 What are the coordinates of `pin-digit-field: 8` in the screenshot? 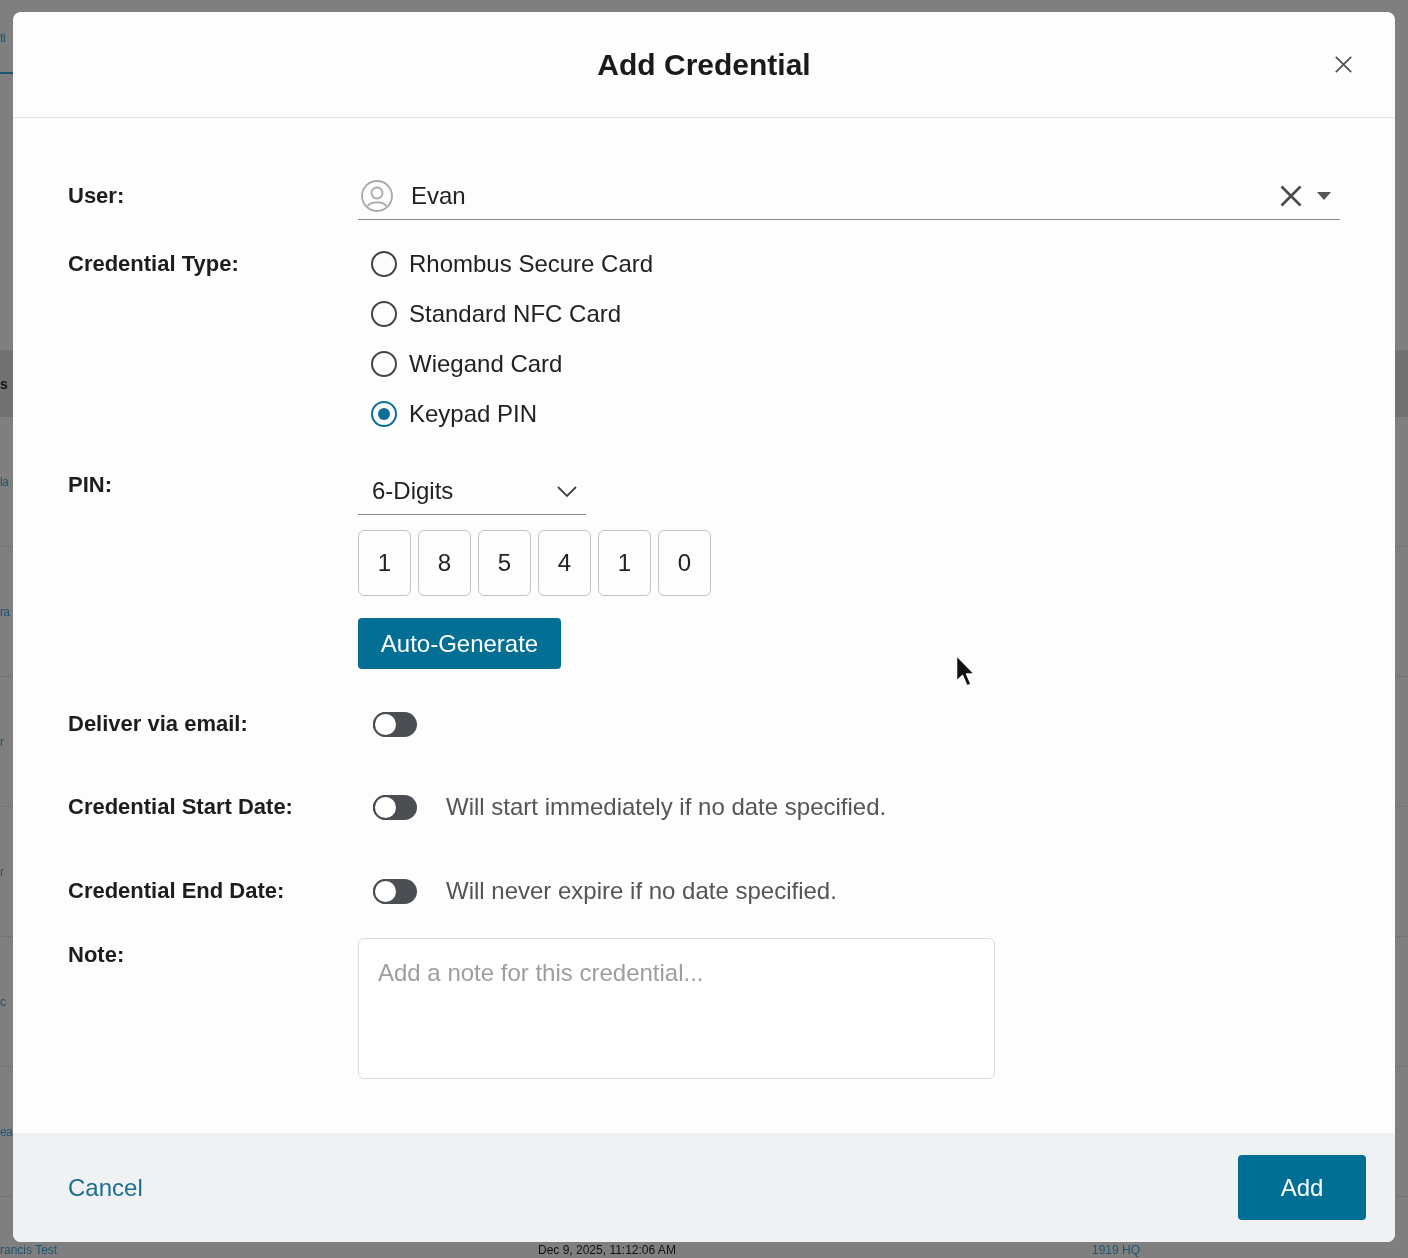 It's located at (444, 563).